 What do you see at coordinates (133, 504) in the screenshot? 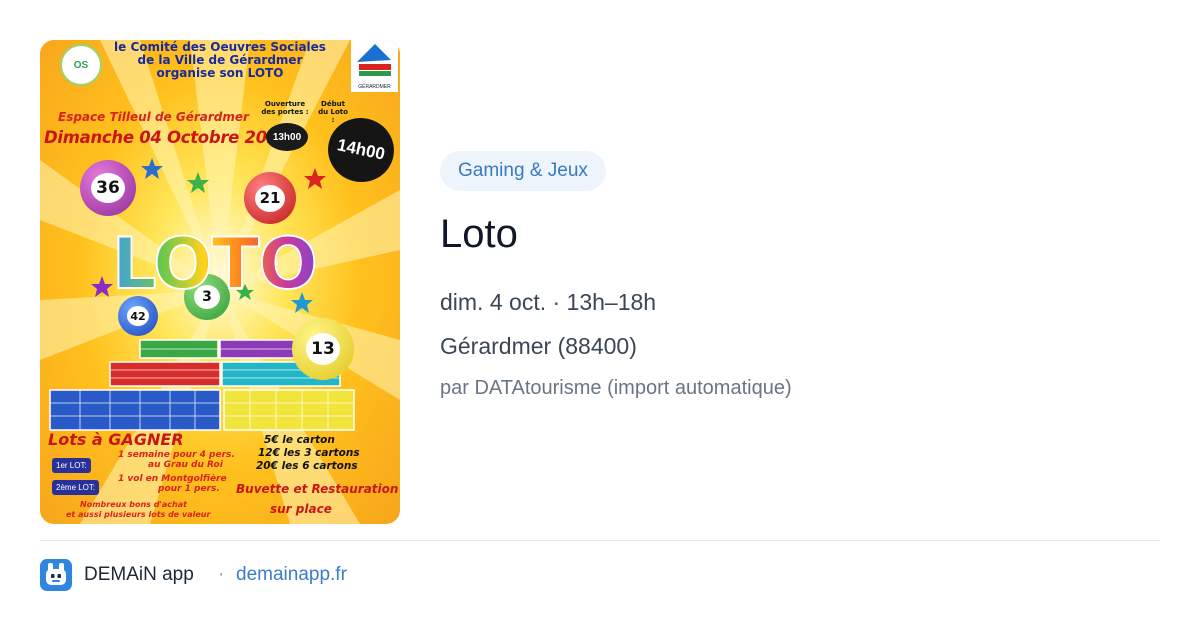
I see `poster-extras-a: Nombreux bons d'achat` at bounding box center [133, 504].